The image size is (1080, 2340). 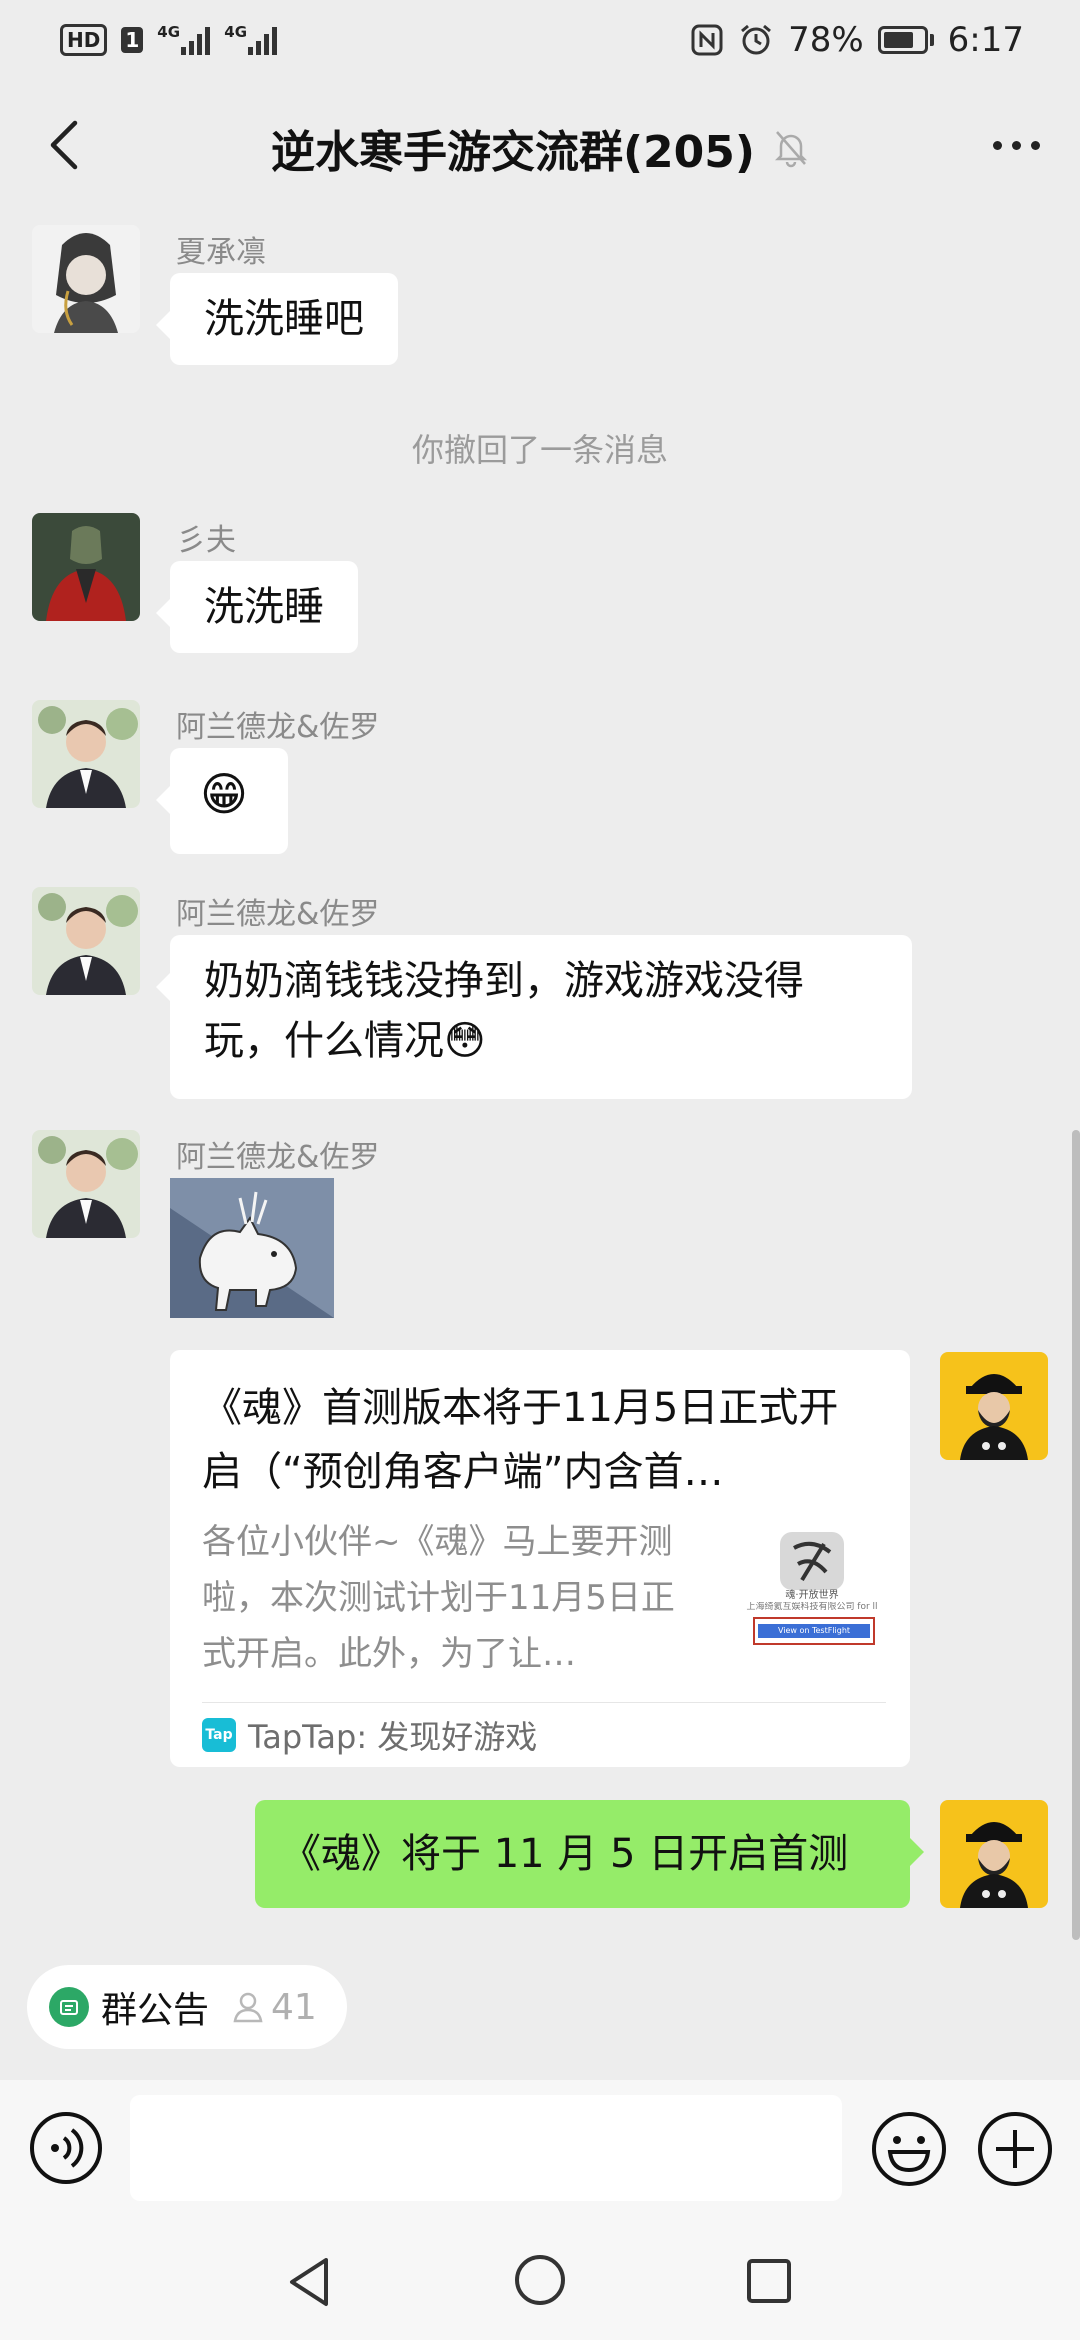 I want to click on voice-input-button, so click(x=66, y=2148).